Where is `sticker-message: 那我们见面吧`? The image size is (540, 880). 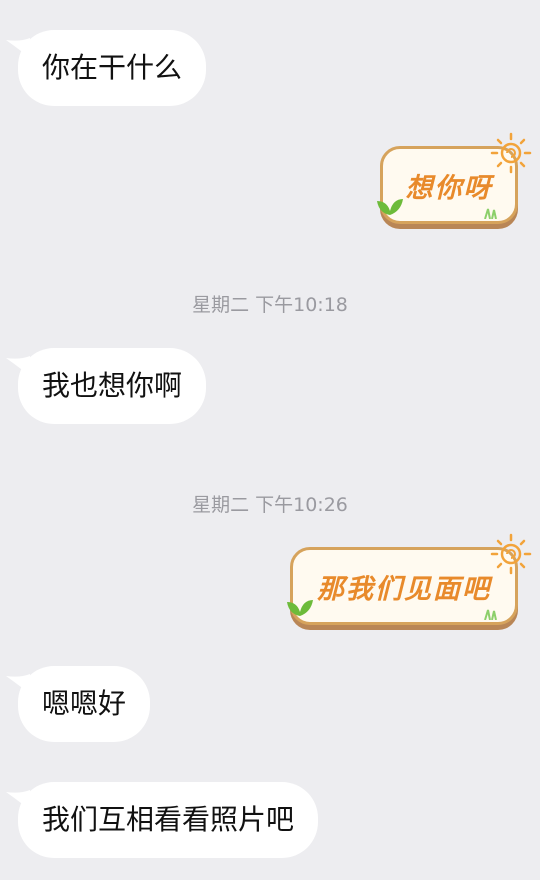 sticker-message: 那我们见面吧 is located at coordinates (409, 579).